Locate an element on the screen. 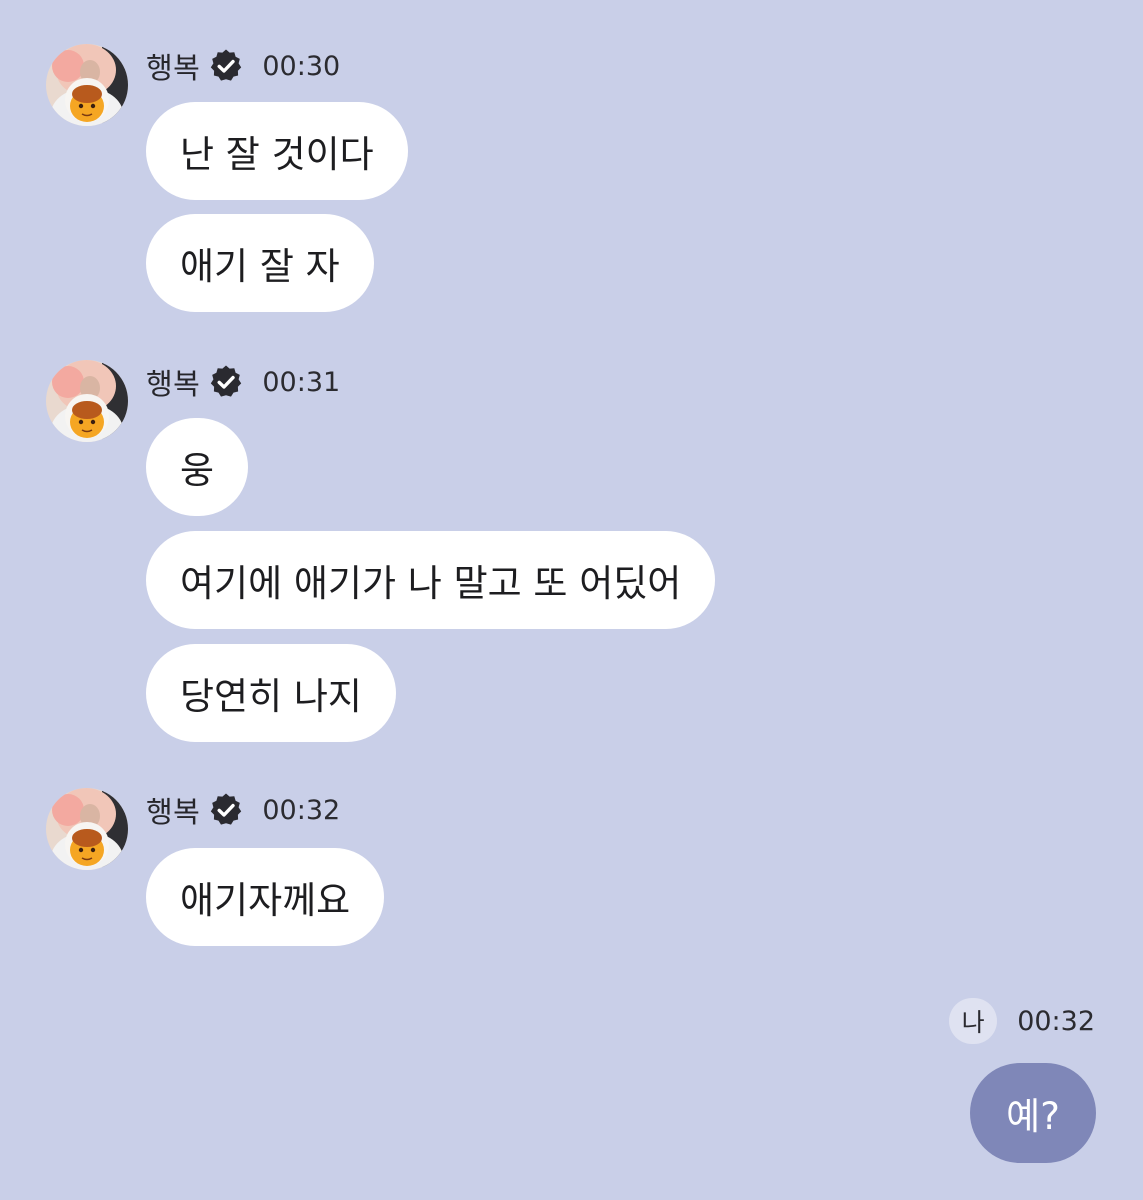 This screenshot has height=1200, width=1143. message-meta: 행복 00:31 is located at coordinates (243, 382).